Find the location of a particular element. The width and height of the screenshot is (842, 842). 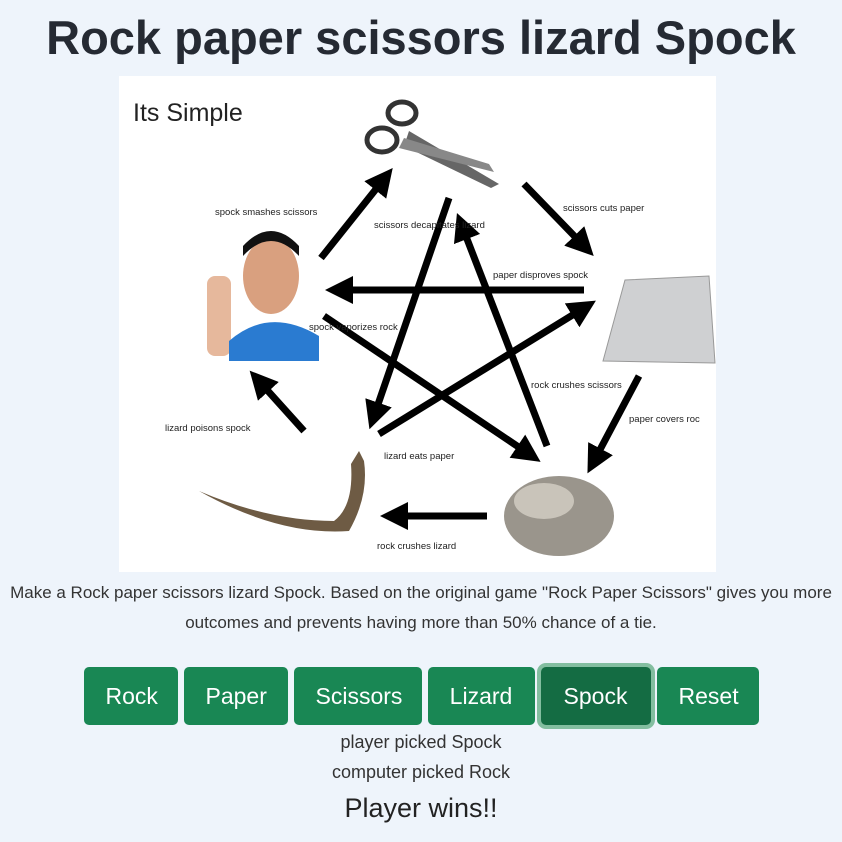

rule-label: paper covers roc is located at coordinates (664, 419).